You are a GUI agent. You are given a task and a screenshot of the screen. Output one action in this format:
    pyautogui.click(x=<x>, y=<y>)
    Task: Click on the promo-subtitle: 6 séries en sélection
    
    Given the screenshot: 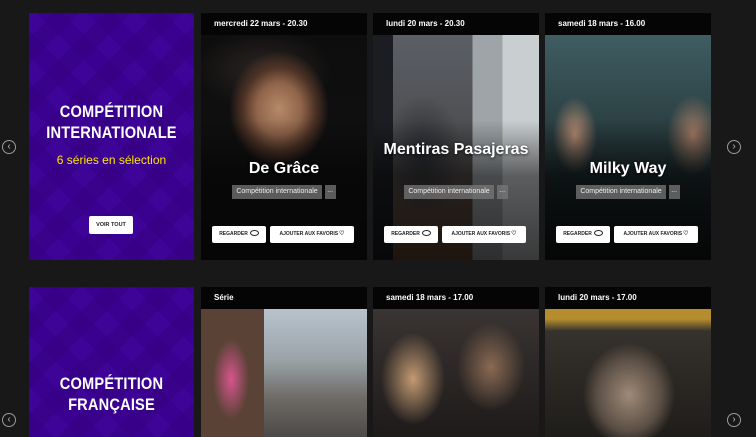 What is the action you would take?
    pyautogui.click(x=111, y=160)
    